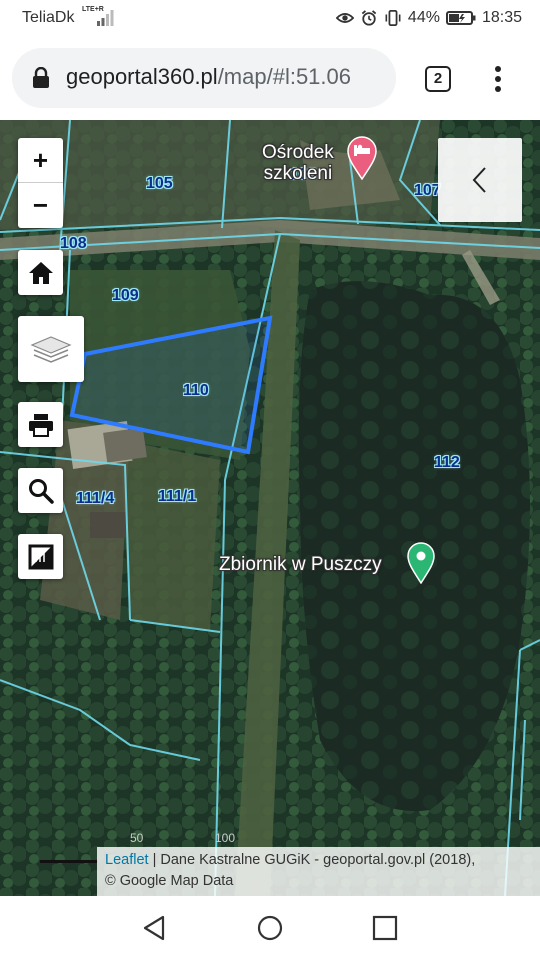 The height and width of the screenshot is (960, 540). Describe the element at coordinates (300, 564) in the screenshot. I see `poi-lake-label: Zbiornik w Puszczy` at that location.